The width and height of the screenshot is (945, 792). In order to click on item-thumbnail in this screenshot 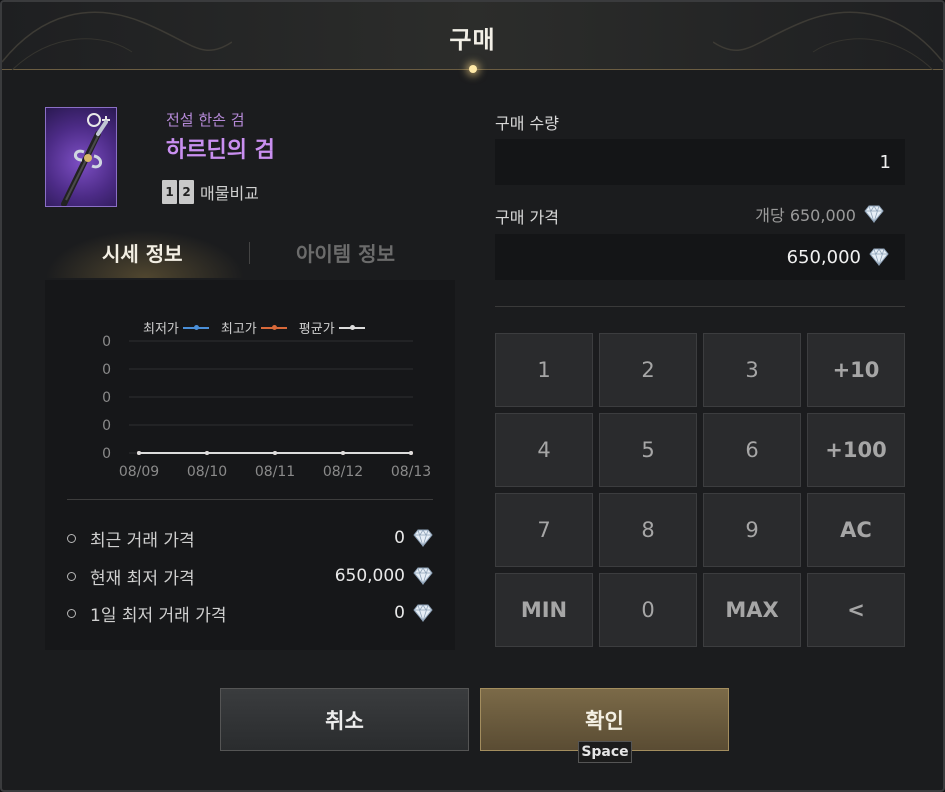, I will do `click(81, 157)`.